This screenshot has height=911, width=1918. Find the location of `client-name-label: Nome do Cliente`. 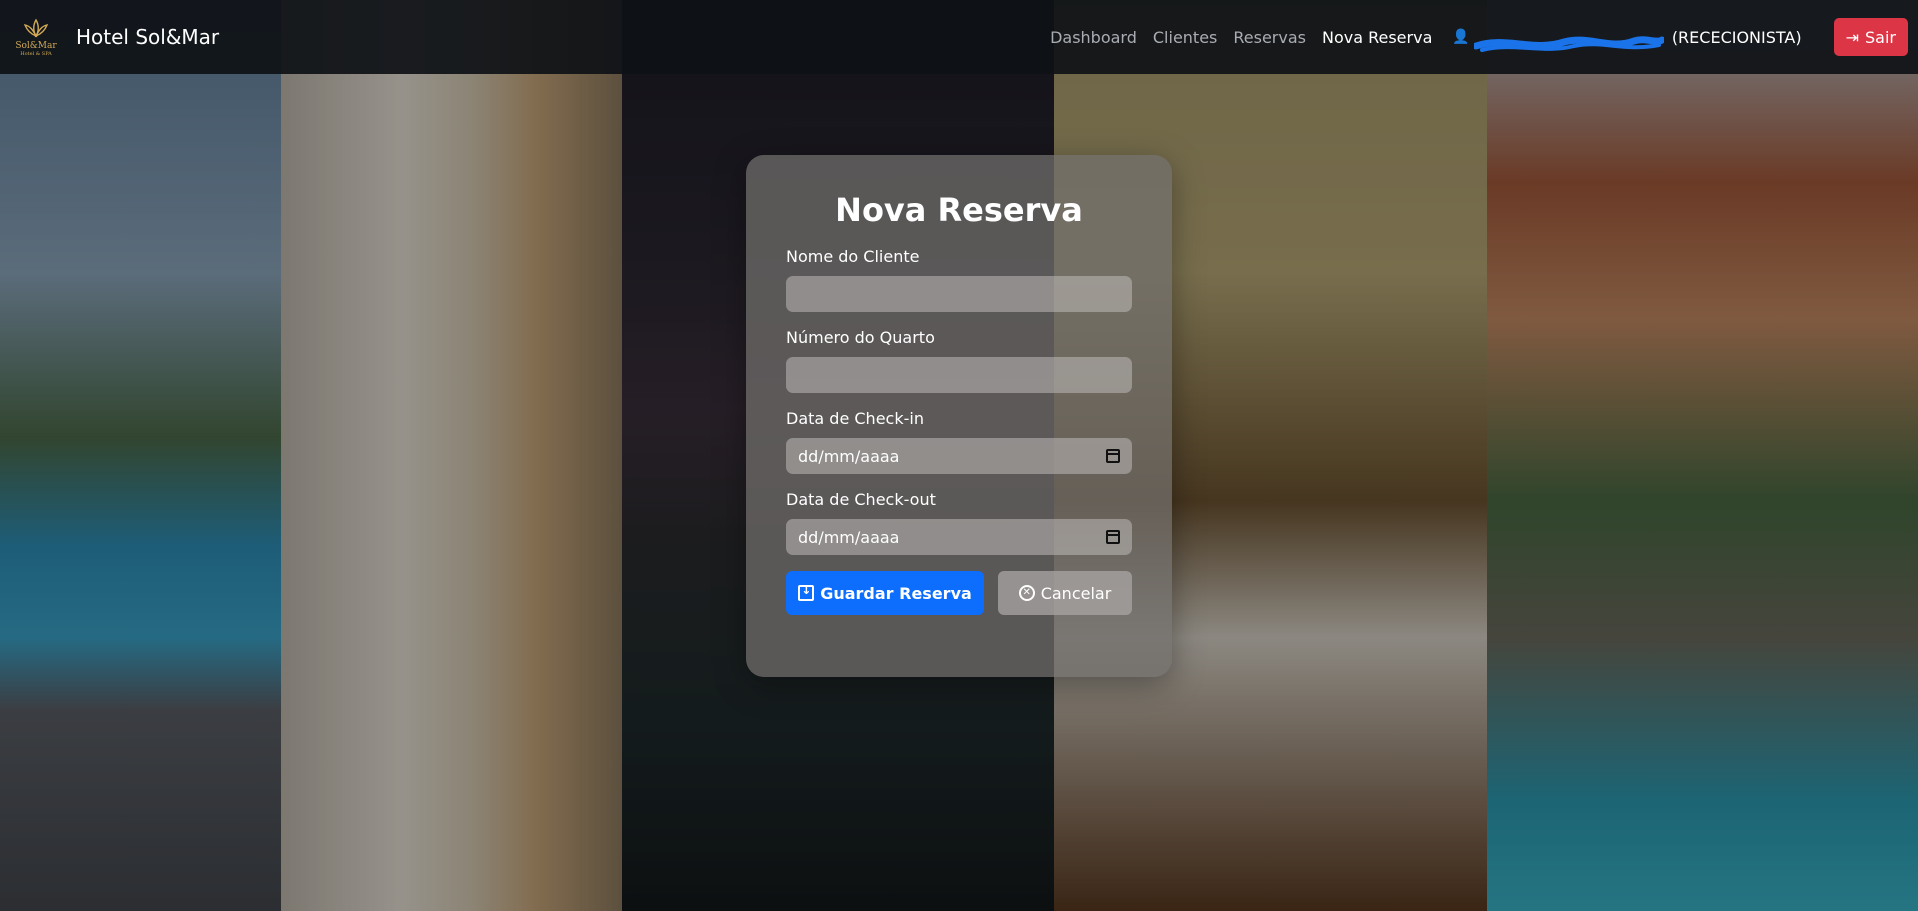

client-name-label: Nome do Cliente is located at coordinates (853, 256).